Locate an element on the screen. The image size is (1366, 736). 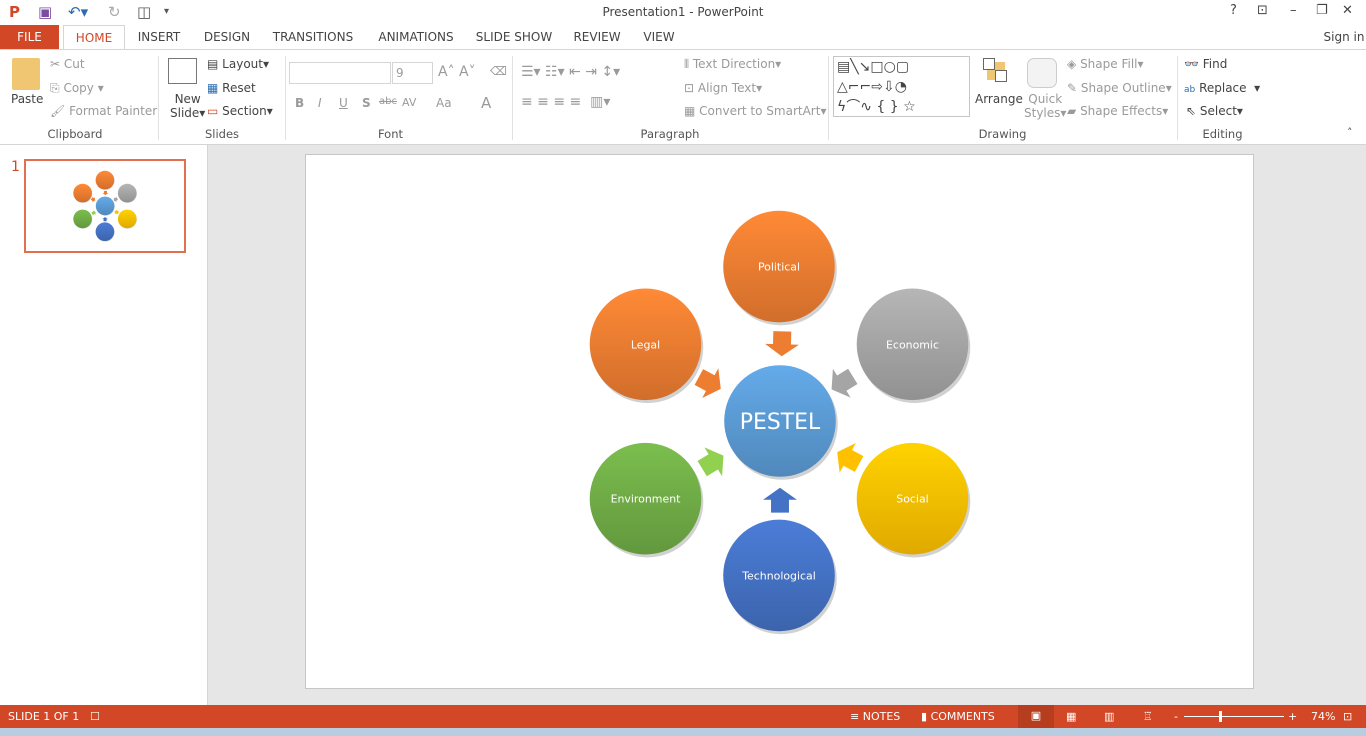
tab-animations: ANIMATIONS is located at coordinates (416, 37).